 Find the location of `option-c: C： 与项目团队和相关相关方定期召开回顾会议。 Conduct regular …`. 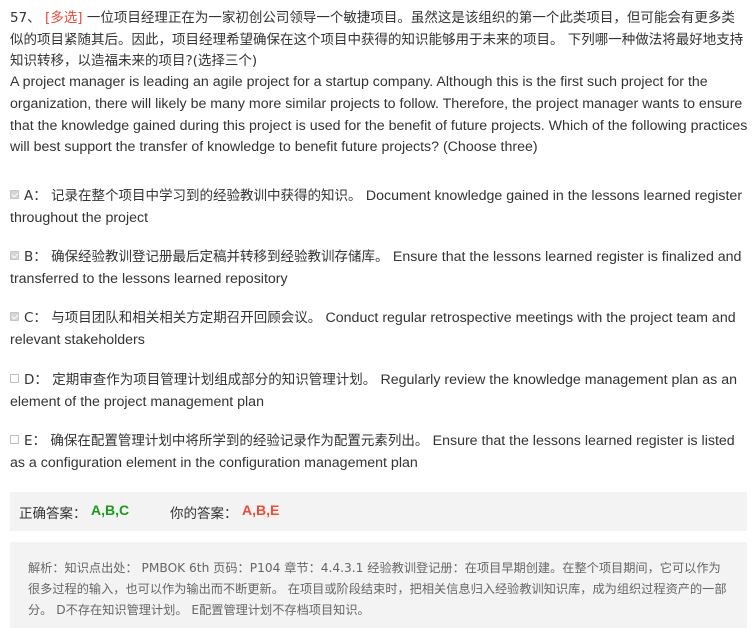

option-c: C： 与项目团队和相关相关方定期召开回顾会议。 Conduct regular … is located at coordinates (380, 329).